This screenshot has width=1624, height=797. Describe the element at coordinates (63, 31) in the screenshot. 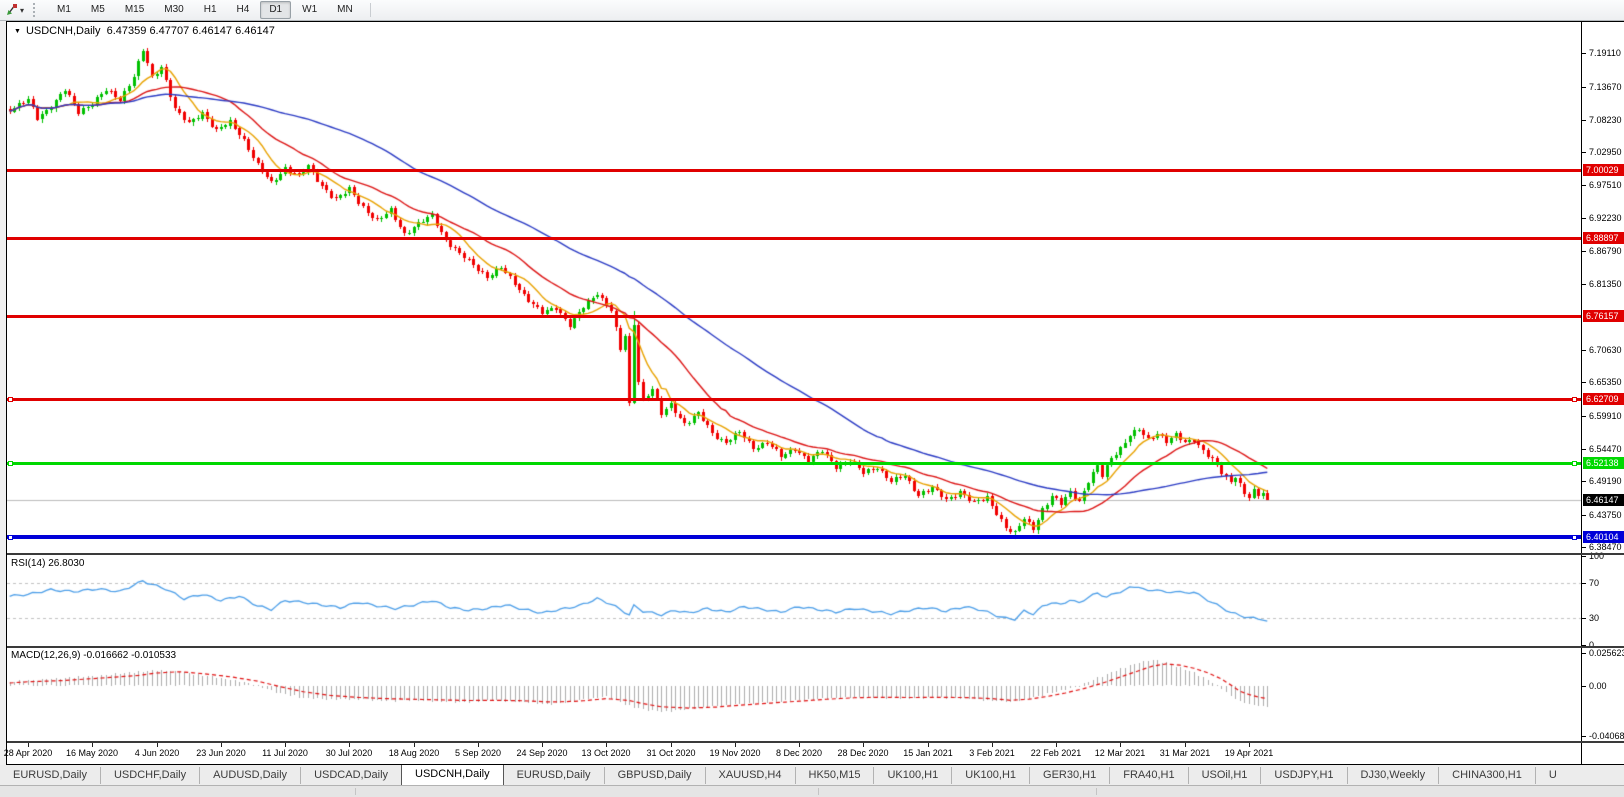

I see `symbol-title: USDCNH,Daily` at that location.